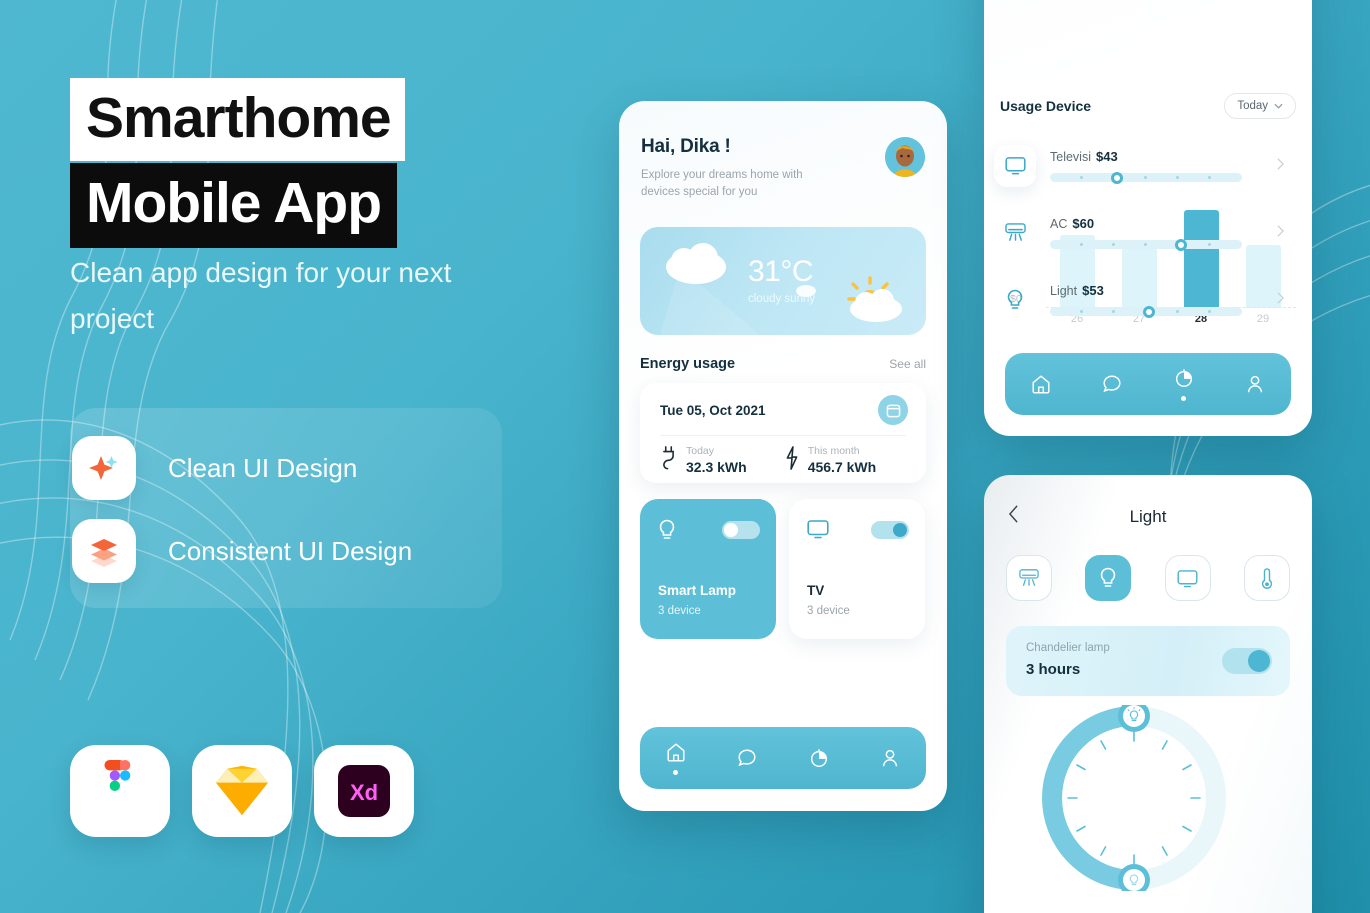 This screenshot has height=913, width=1370. Describe the element at coordinates (1013, 517) in the screenshot. I see `chevron-left-icon` at that location.